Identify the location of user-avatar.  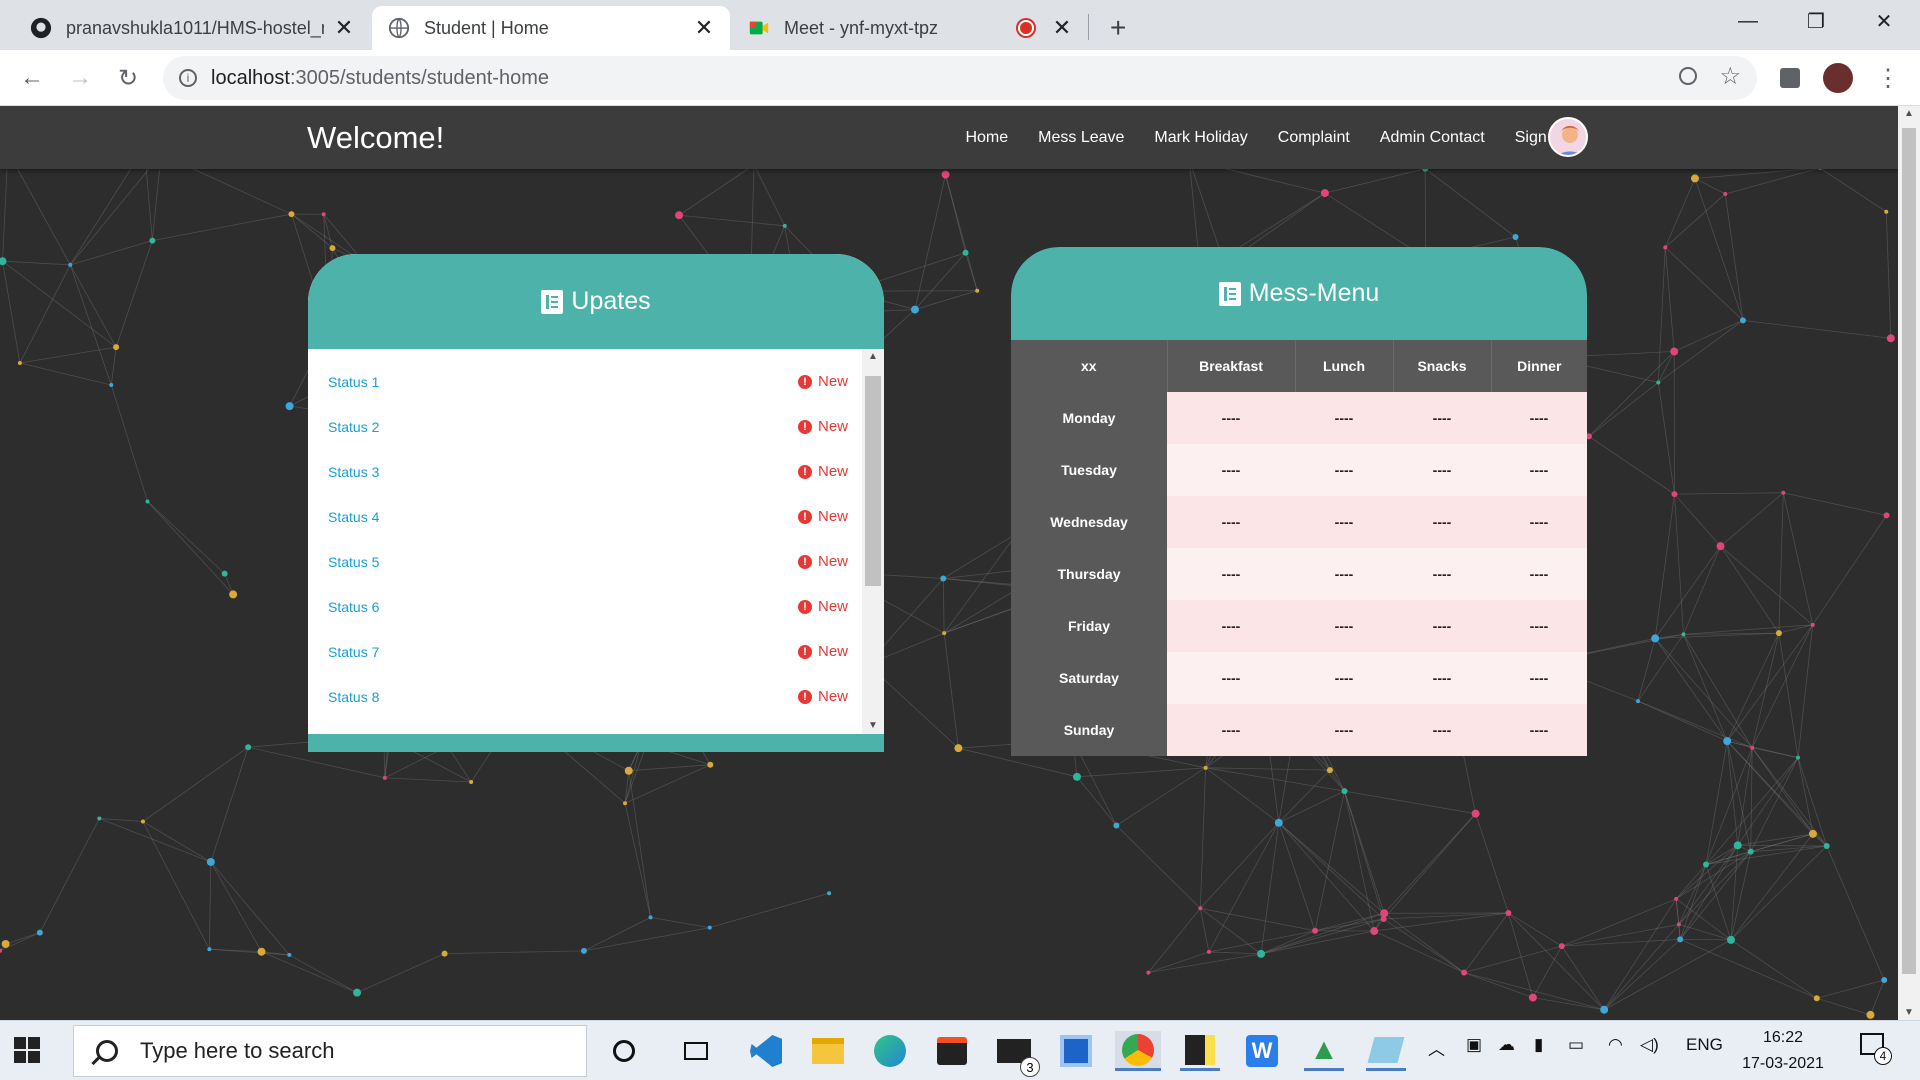
(1568, 137).